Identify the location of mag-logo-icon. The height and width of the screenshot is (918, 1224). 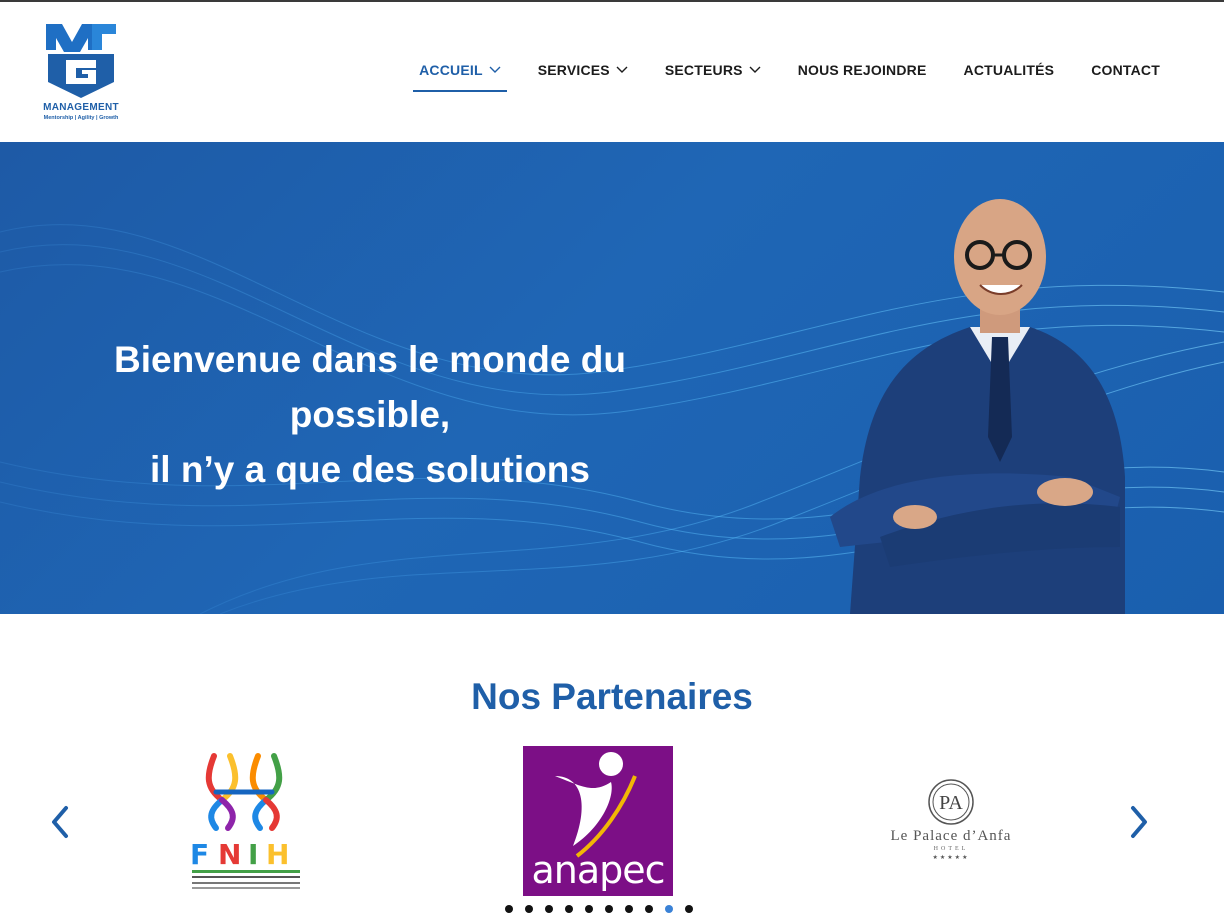
(81, 61).